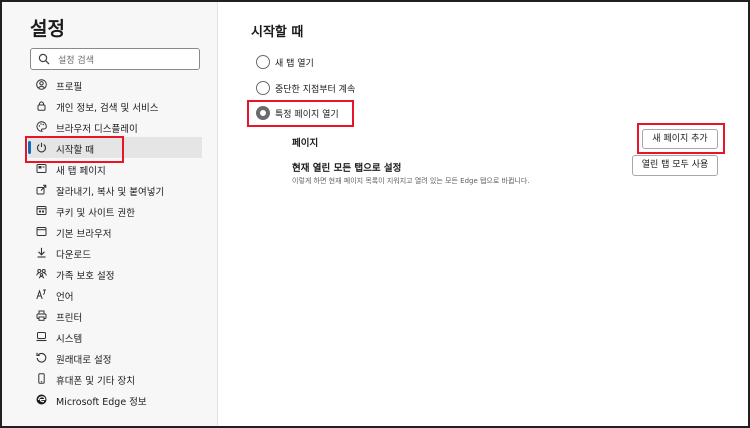  What do you see at coordinates (41, 105) in the screenshot?
I see `lock-icon` at bounding box center [41, 105].